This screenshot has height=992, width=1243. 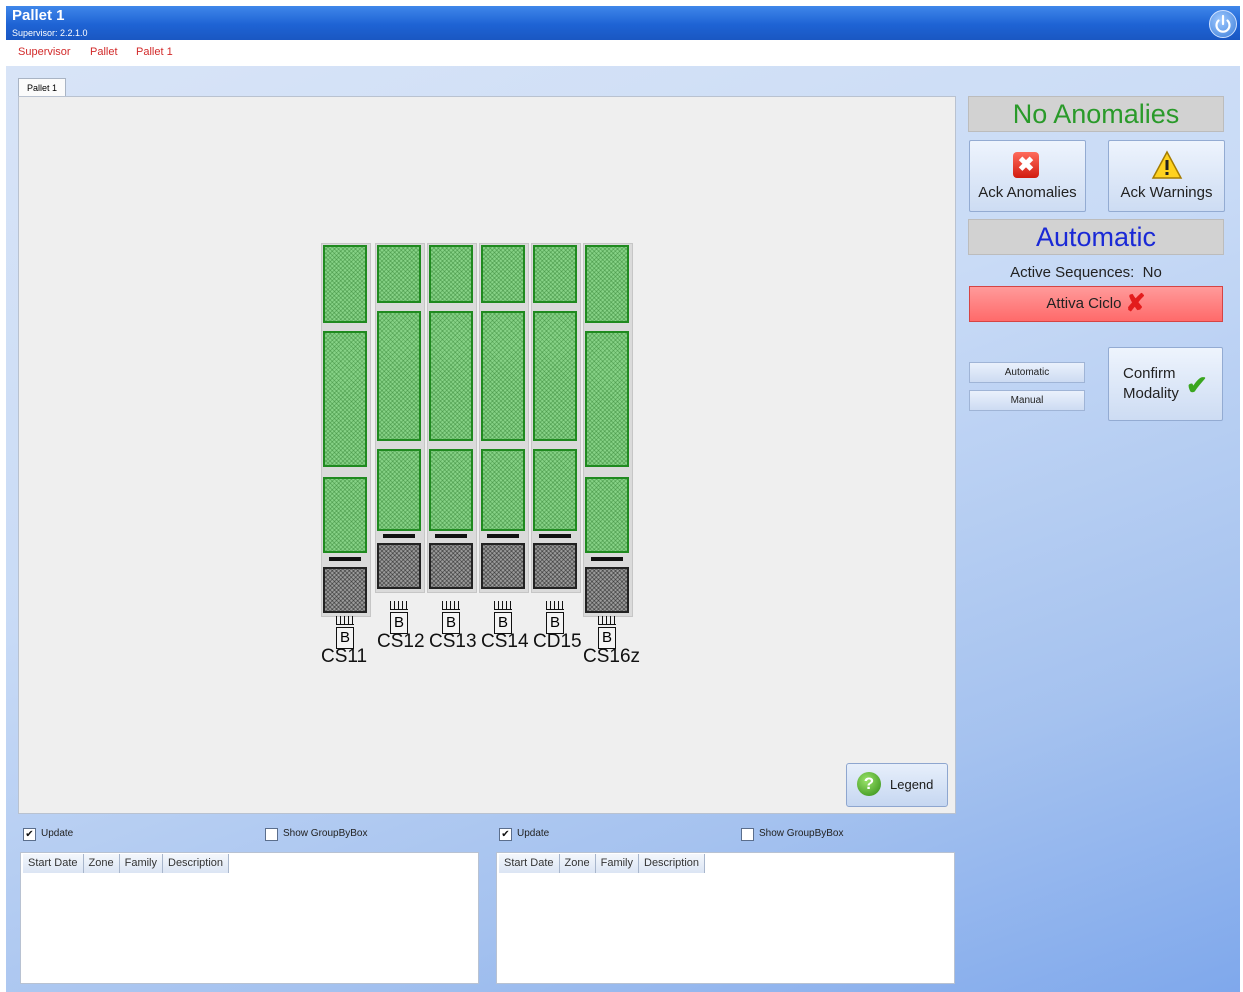 I want to click on show-groupbybox-label-left: Show GroupByBox, so click(x=325, y=833).